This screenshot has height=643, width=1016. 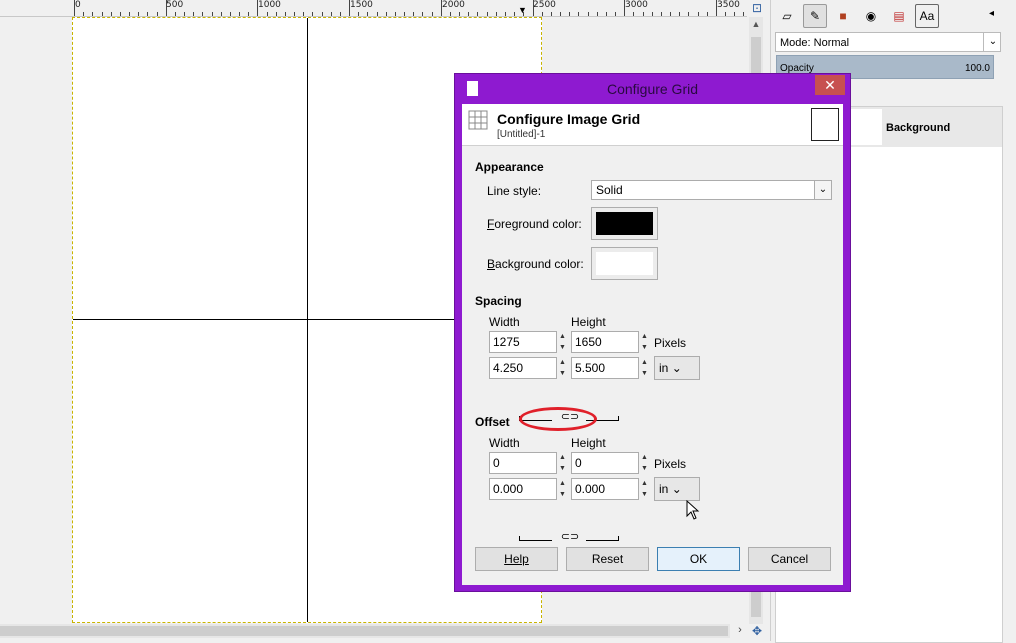 I want to click on spacing-height-px-field: 1650, so click(x=605, y=342).